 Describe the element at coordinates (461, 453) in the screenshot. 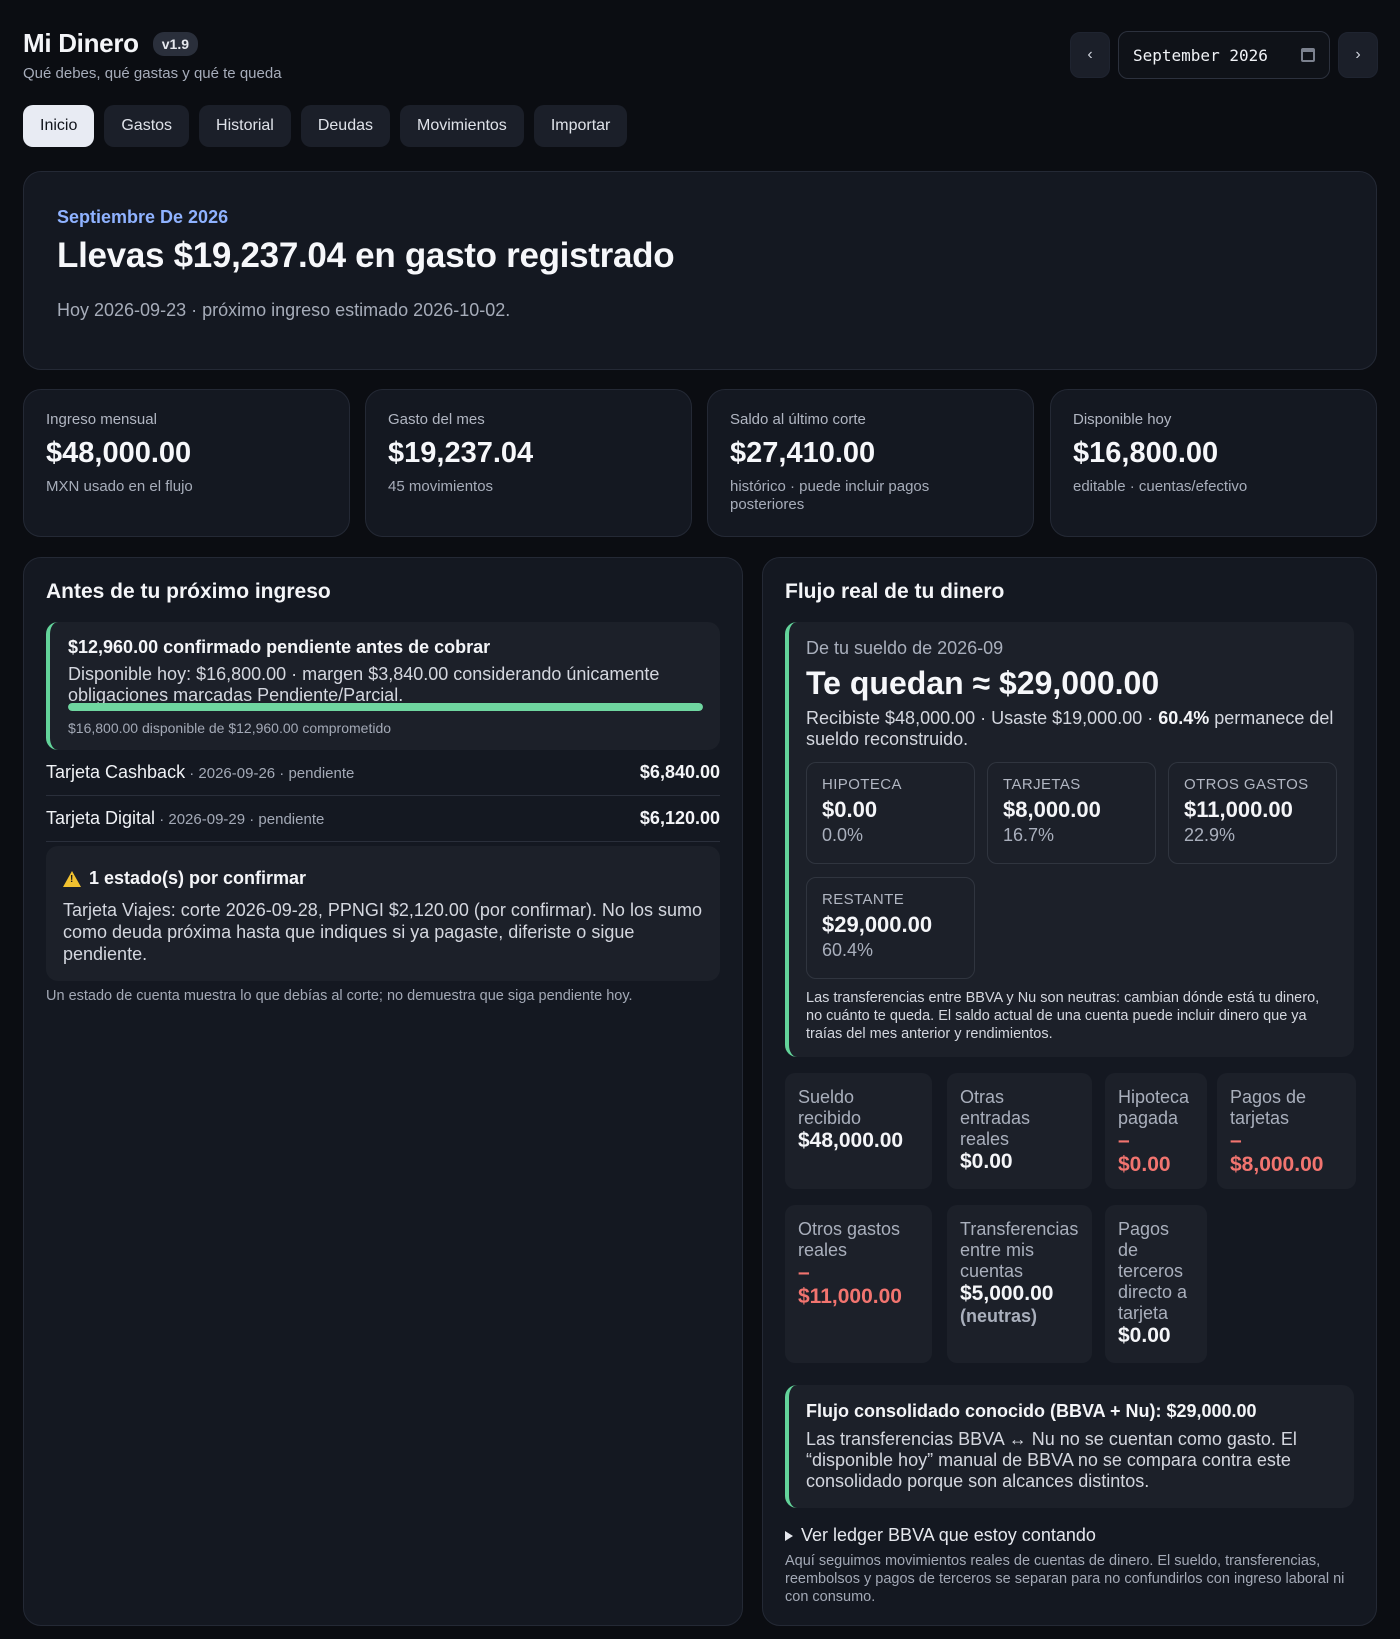

I see `stat-value: $19,237.04` at that location.